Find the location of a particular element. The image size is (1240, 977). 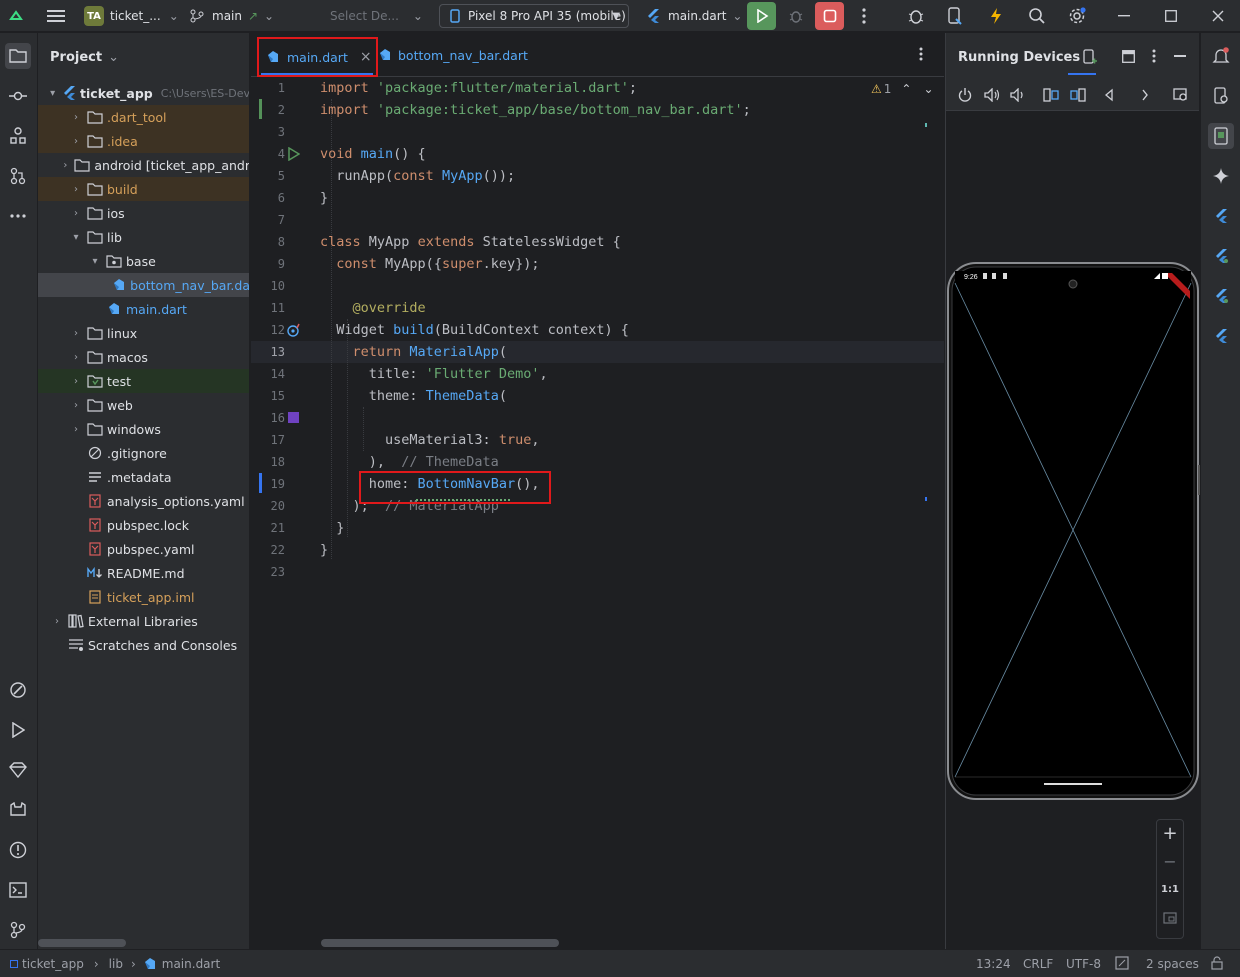

tree-item: › linux is located at coordinates (143, 333).